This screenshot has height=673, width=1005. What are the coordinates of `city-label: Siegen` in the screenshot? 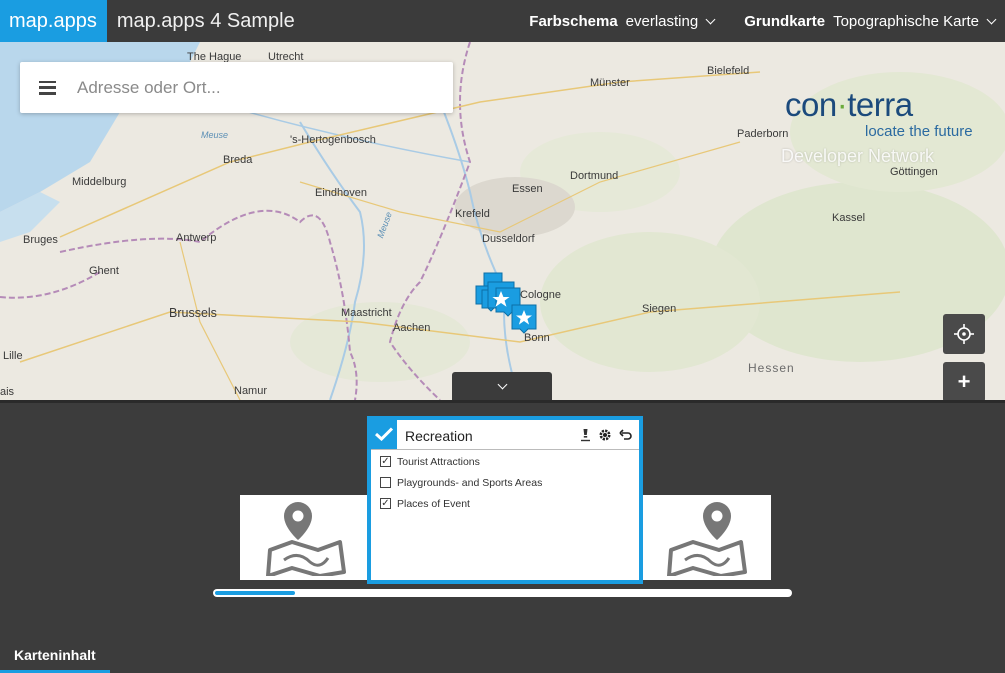 It's located at (659, 309).